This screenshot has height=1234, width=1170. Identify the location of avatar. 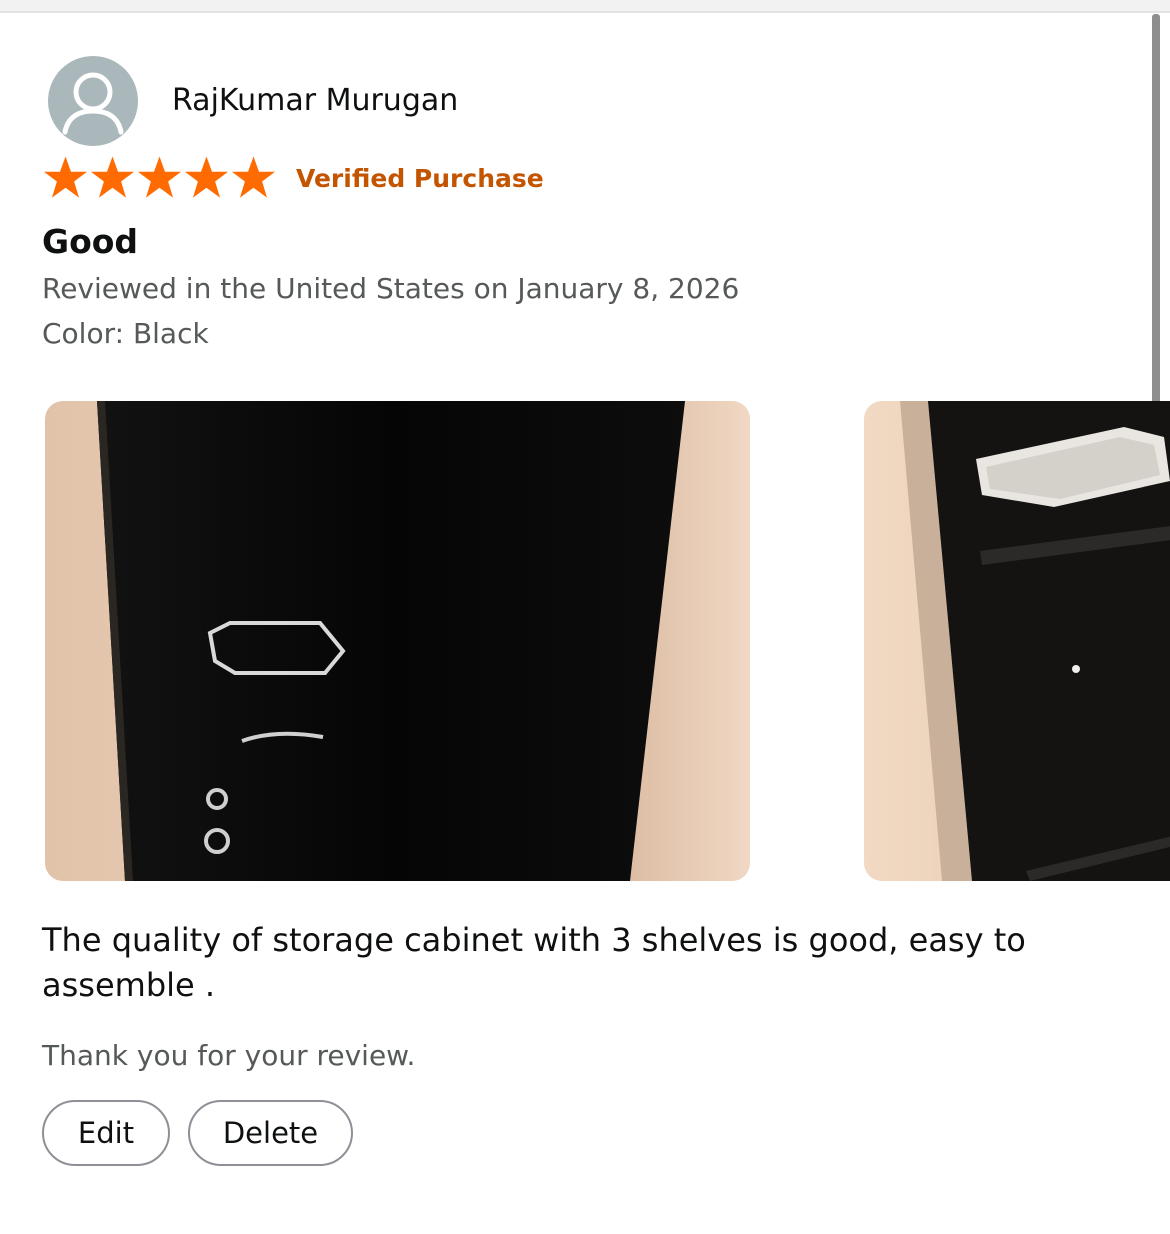
(93, 101).